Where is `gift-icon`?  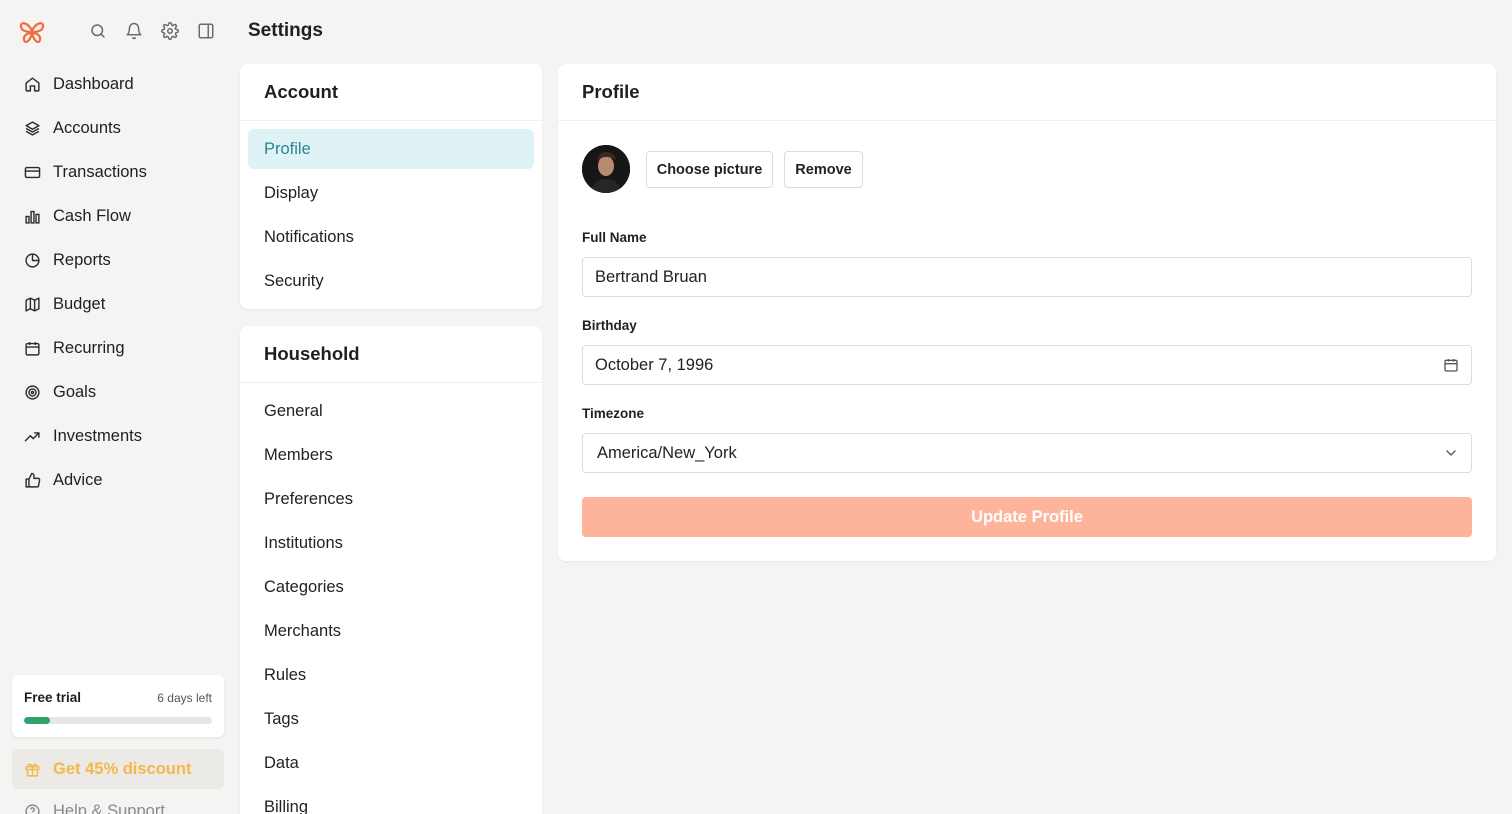
gift-icon is located at coordinates (32, 769).